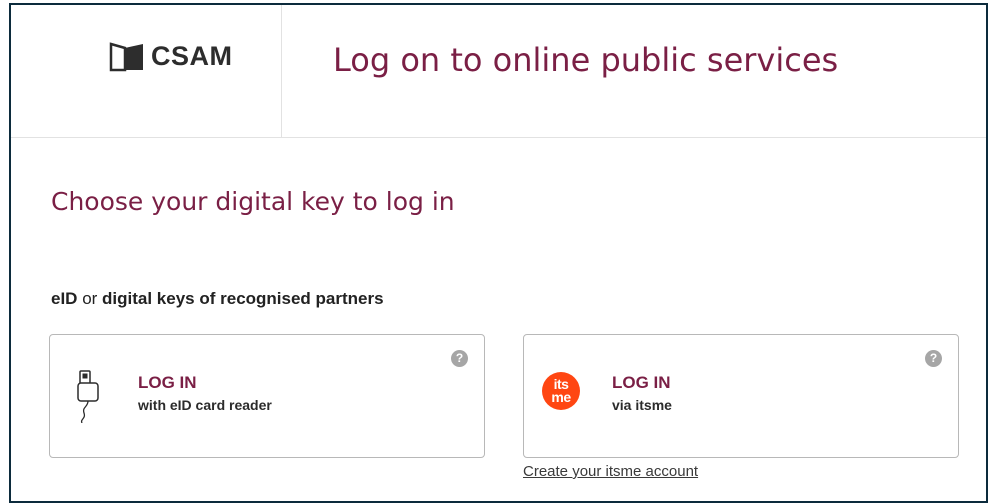 The image size is (1000, 503). I want to click on itsme-logo-me: me, so click(561, 397).